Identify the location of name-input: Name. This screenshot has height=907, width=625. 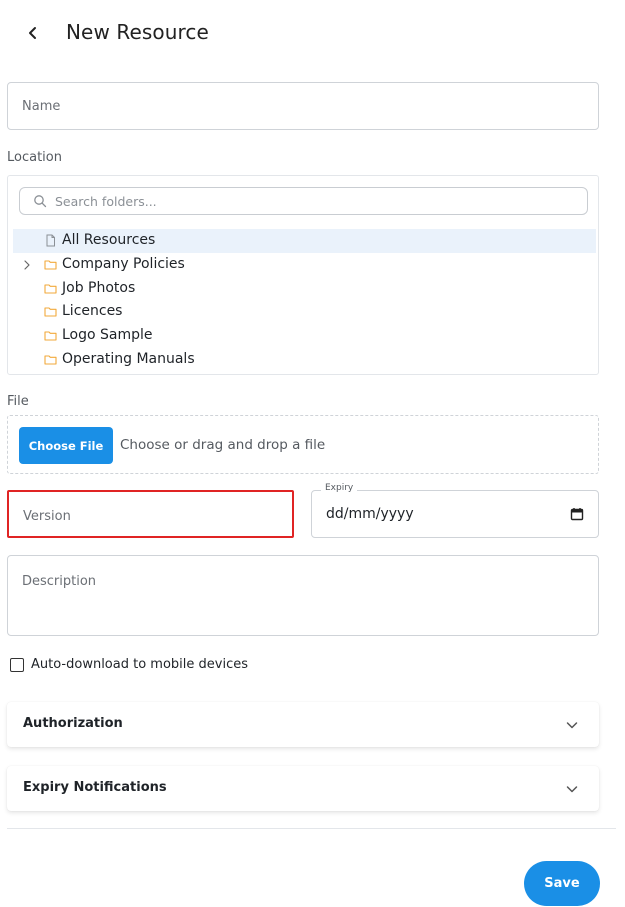
(303, 106).